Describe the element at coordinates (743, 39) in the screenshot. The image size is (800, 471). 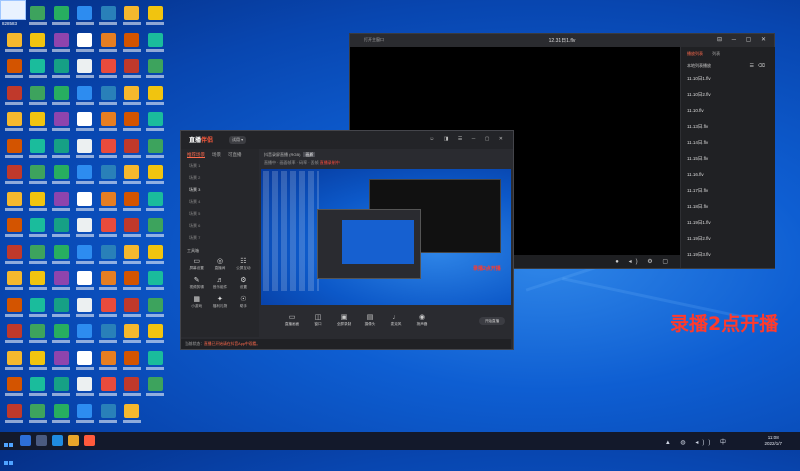
I see `window-controls: ⊟ ─ ▢ ✕` at that location.